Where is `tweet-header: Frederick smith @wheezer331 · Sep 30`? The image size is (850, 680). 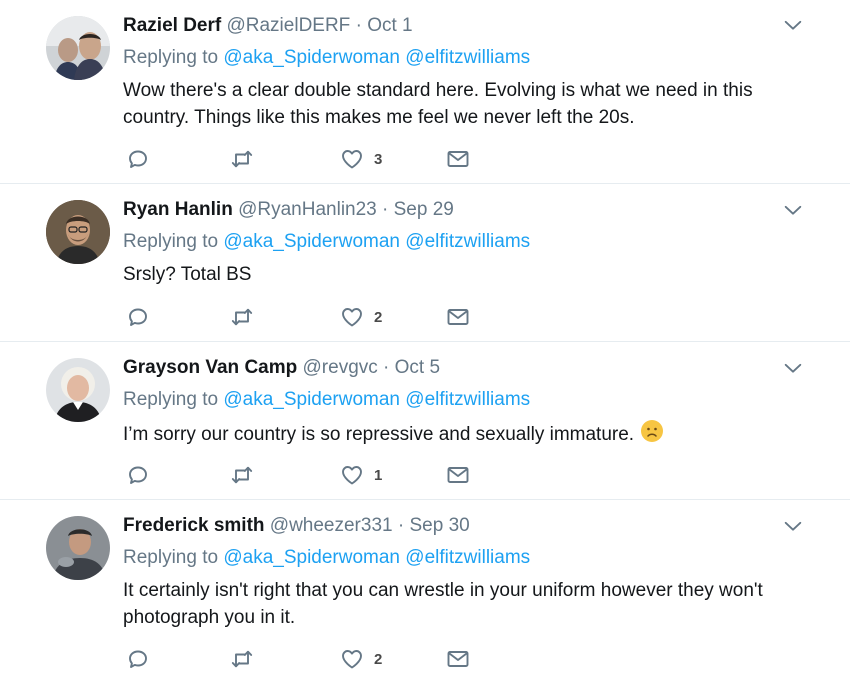 tweet-header: Frederick smith @wheezer331 · Sep 30 is located at coordinates (451, 526).